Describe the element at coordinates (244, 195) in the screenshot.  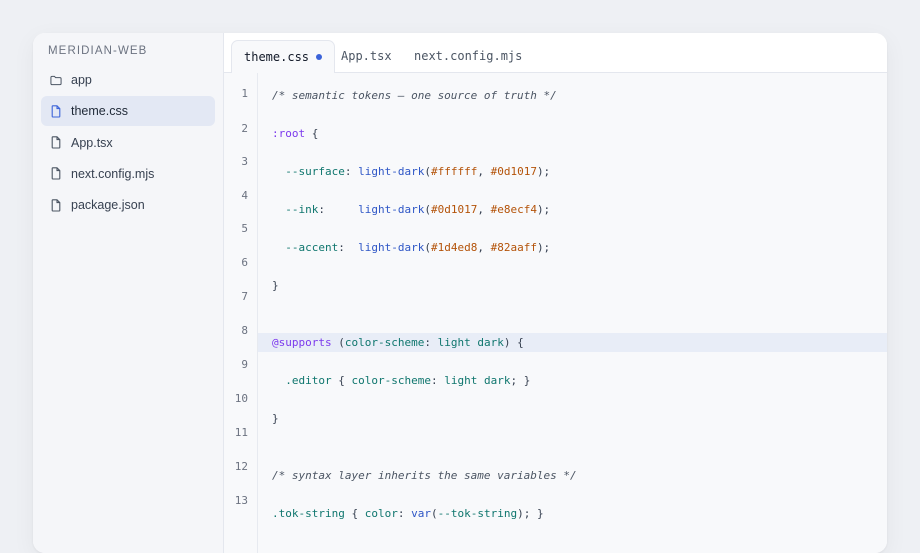
I see `line-number: 4` at that location.